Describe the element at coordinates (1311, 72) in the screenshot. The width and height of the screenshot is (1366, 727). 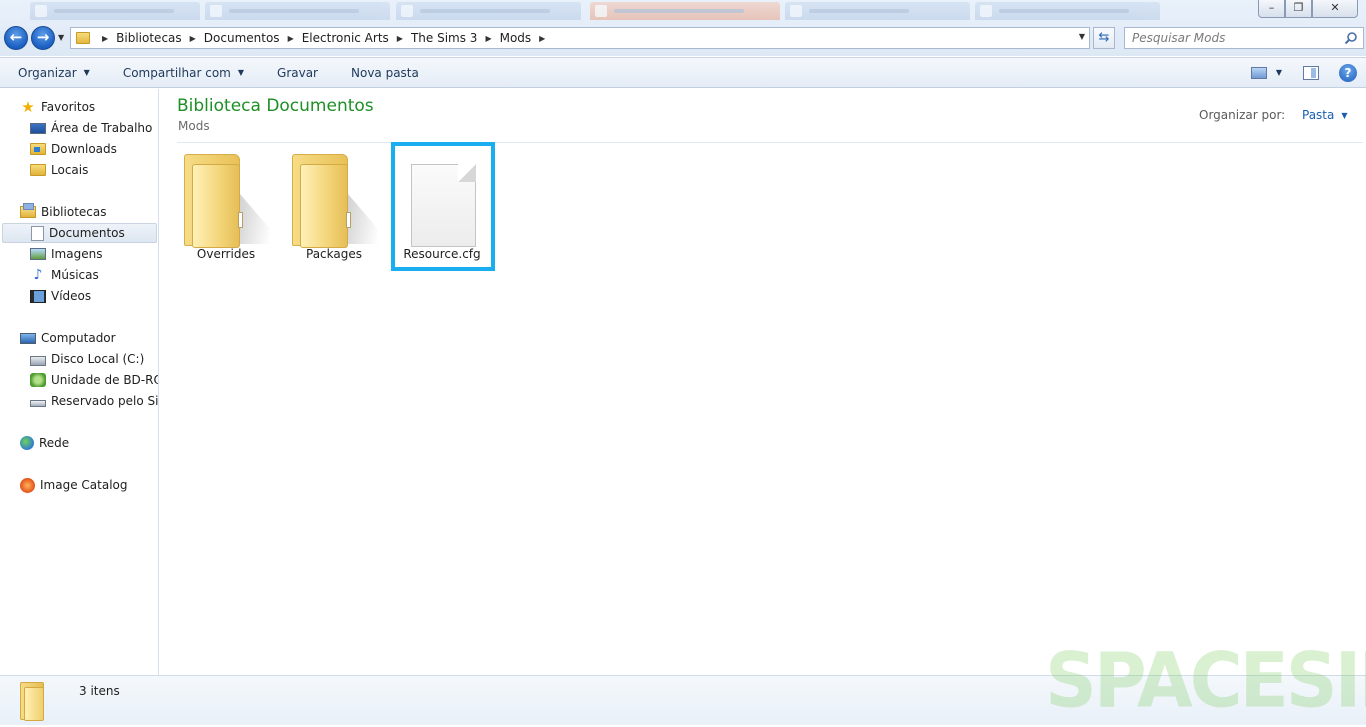
I see `preview-pane-icon` at that location.